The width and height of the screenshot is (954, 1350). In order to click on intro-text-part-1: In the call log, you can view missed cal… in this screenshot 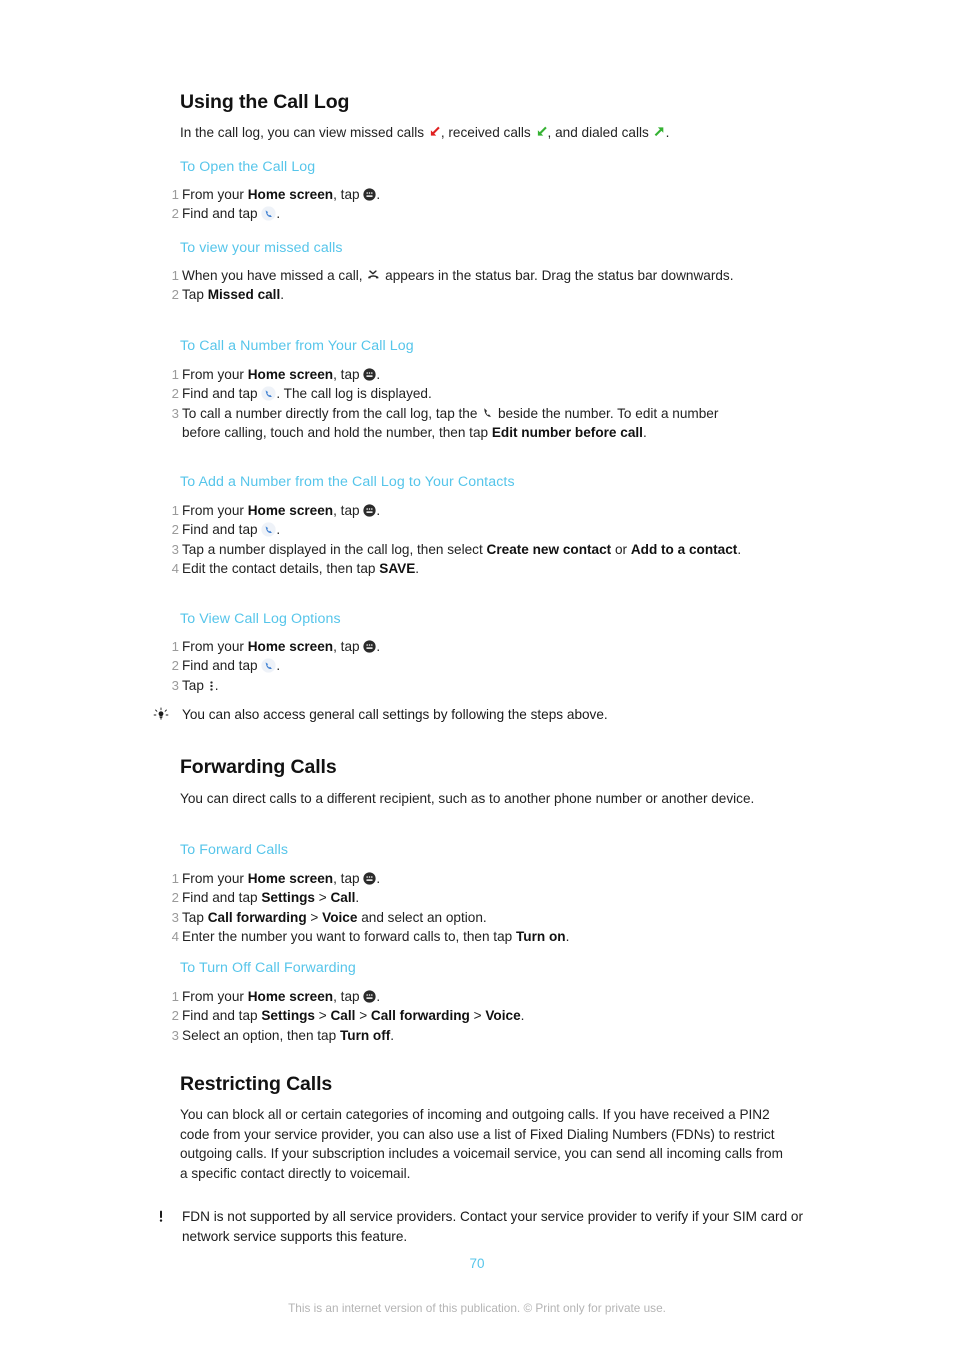, I will do `click(304, 132)`.